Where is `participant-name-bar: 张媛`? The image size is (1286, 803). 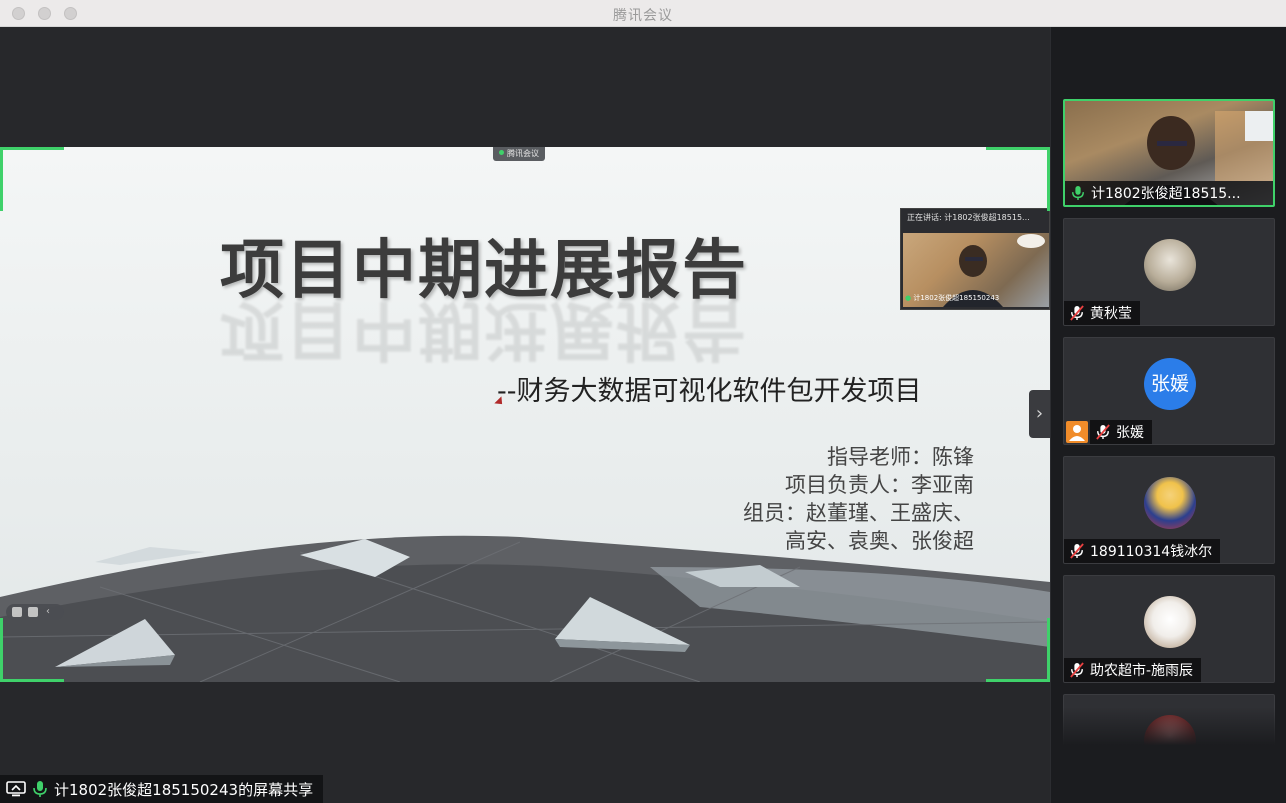
participant-name-bar: 张媛 is located at coordinates (1121, 432).